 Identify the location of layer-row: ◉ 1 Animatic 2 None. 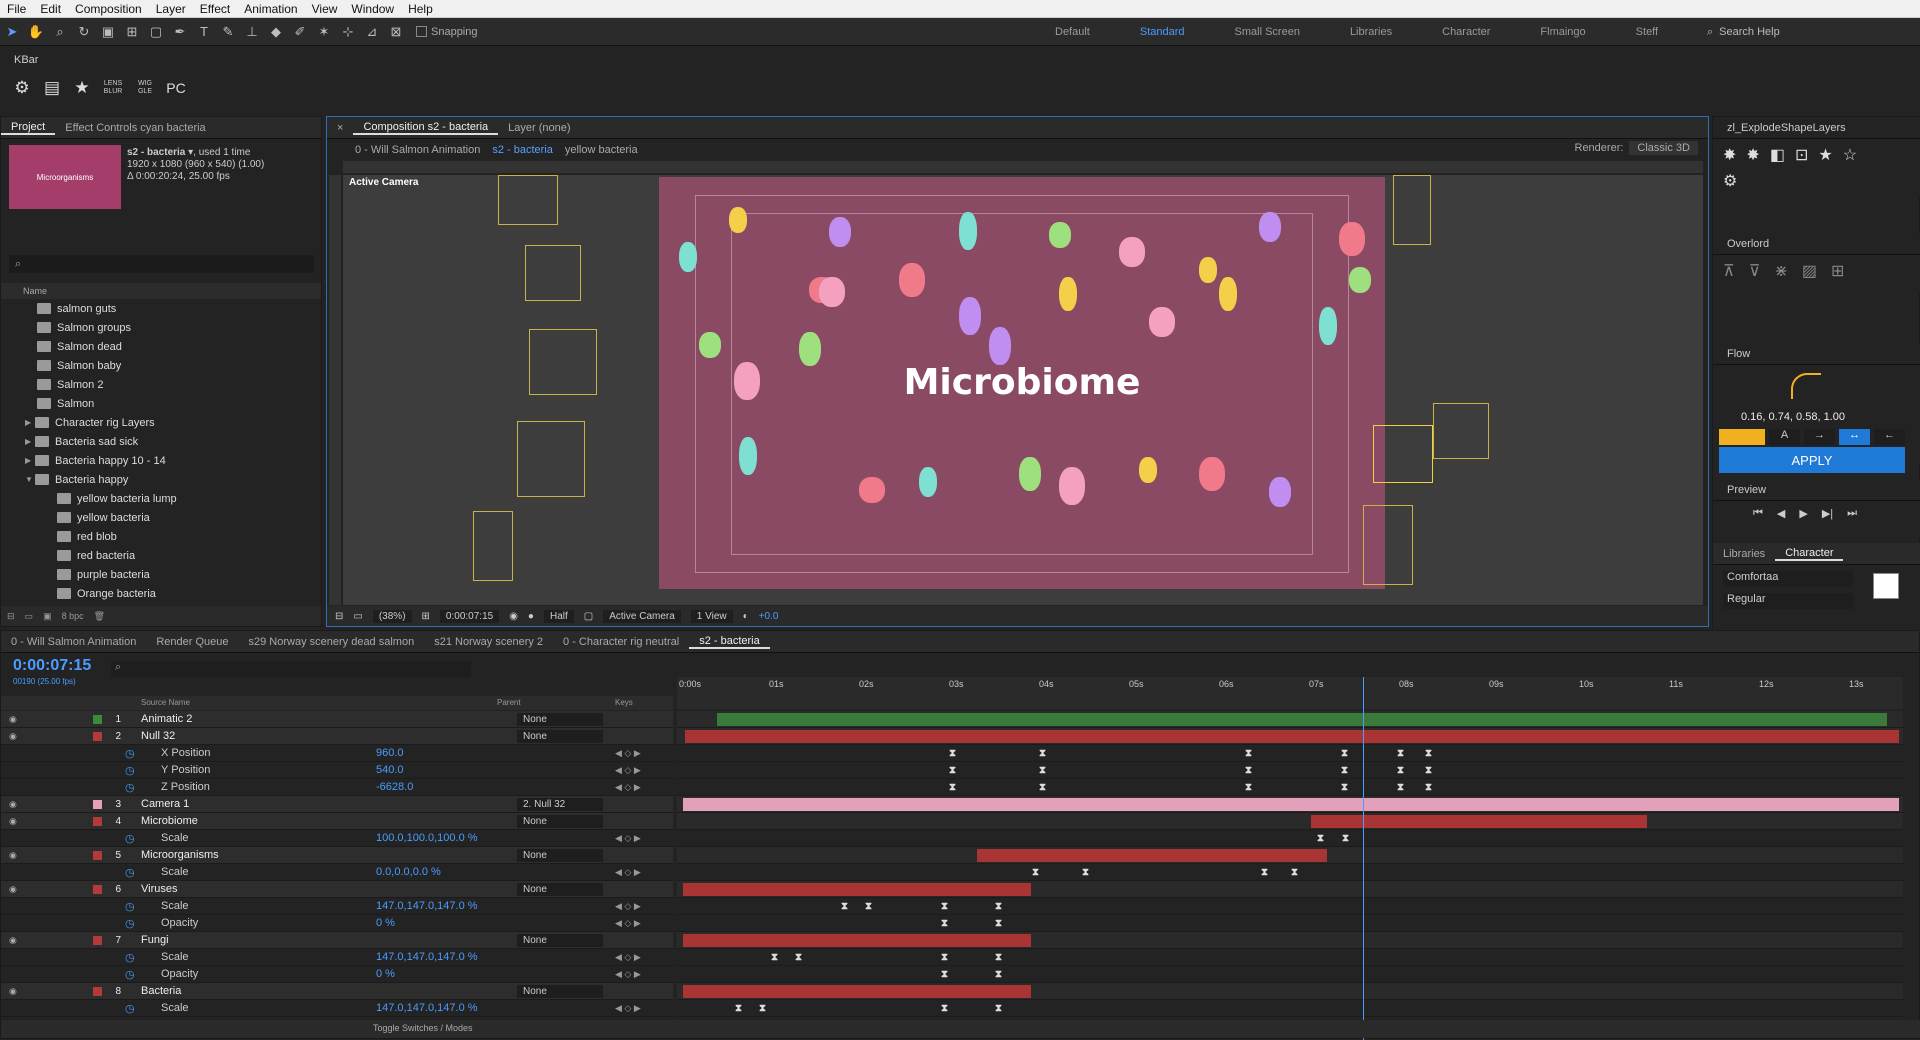
(337, 719).